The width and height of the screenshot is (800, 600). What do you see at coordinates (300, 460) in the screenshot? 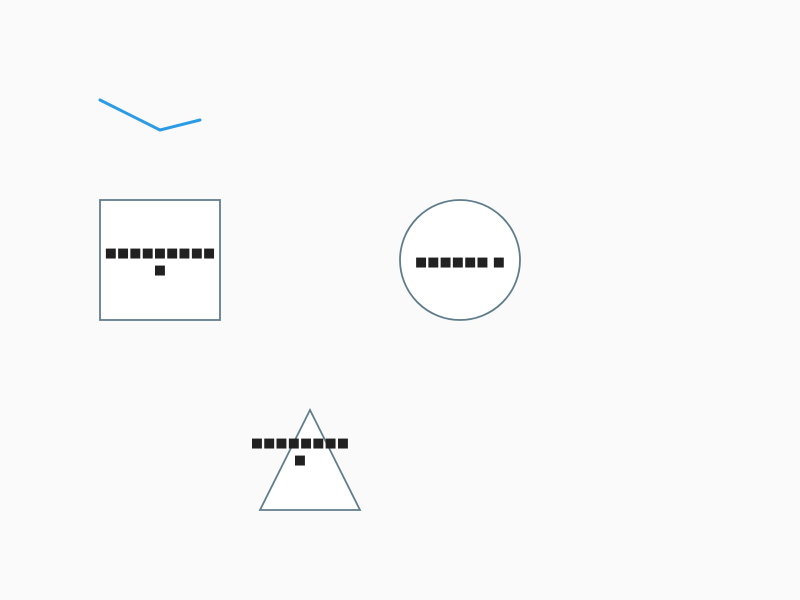
I see `triangle-label-line2: ■` at bounding box center [300, 460].